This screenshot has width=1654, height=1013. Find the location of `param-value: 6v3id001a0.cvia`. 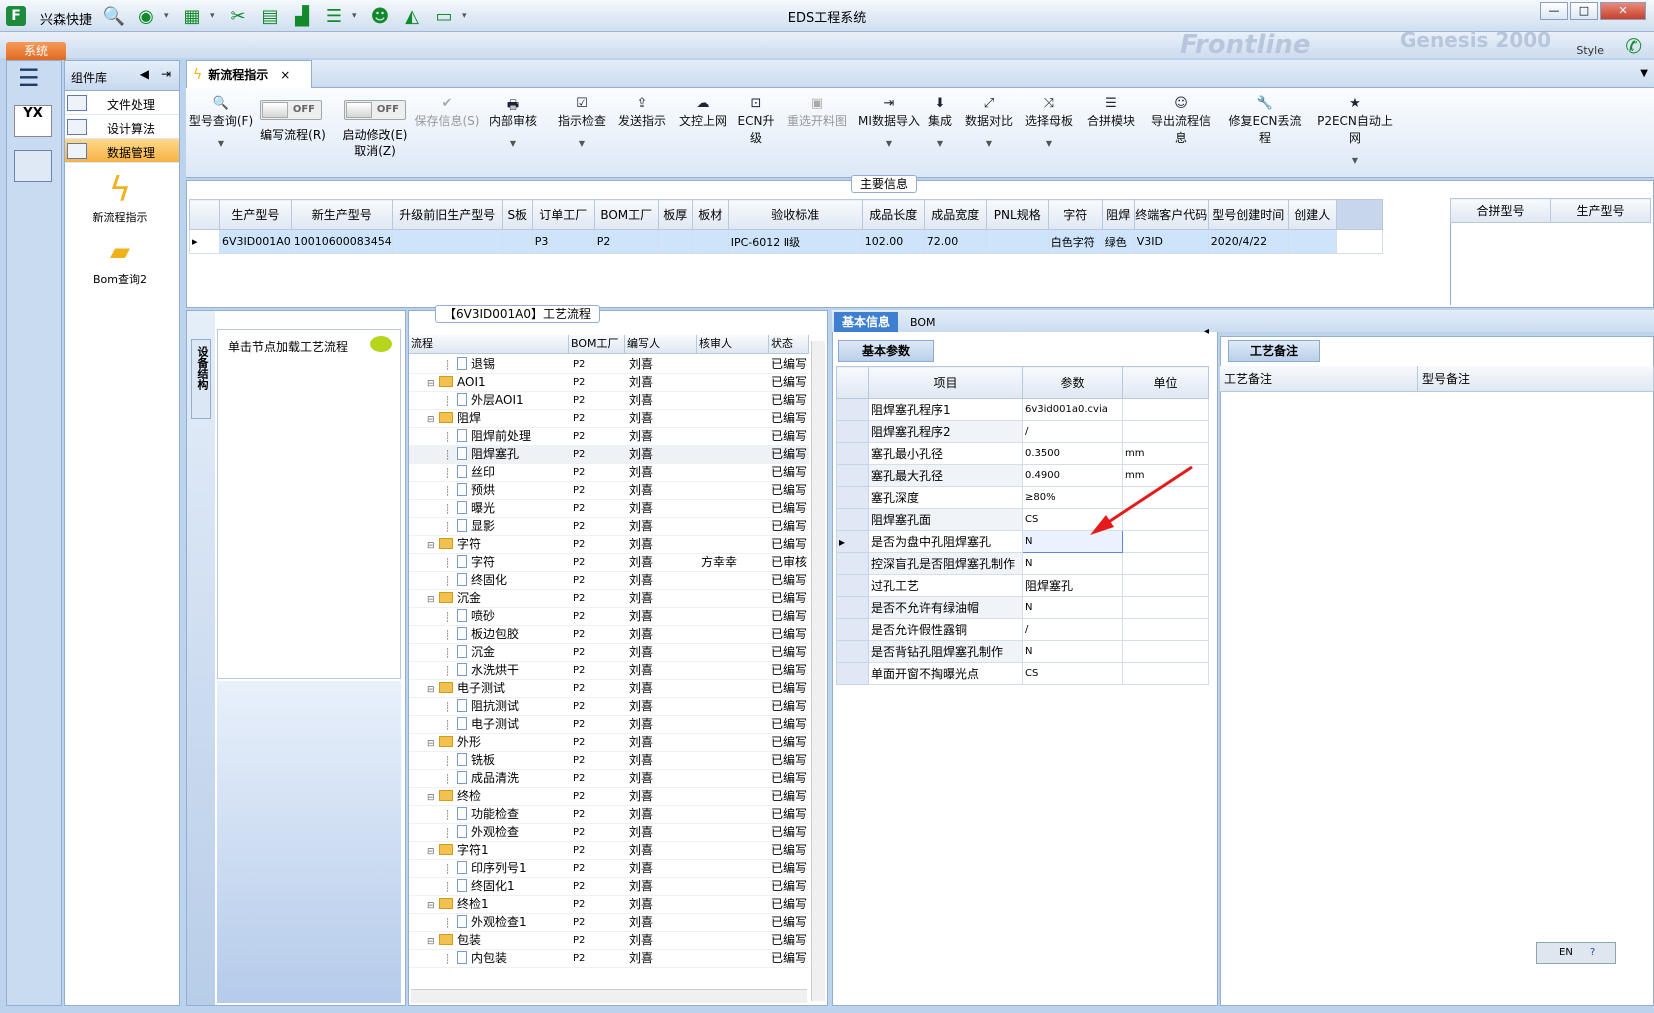

param-value: 6v3id001a0.cvia is located at coordinates (1072, 409).